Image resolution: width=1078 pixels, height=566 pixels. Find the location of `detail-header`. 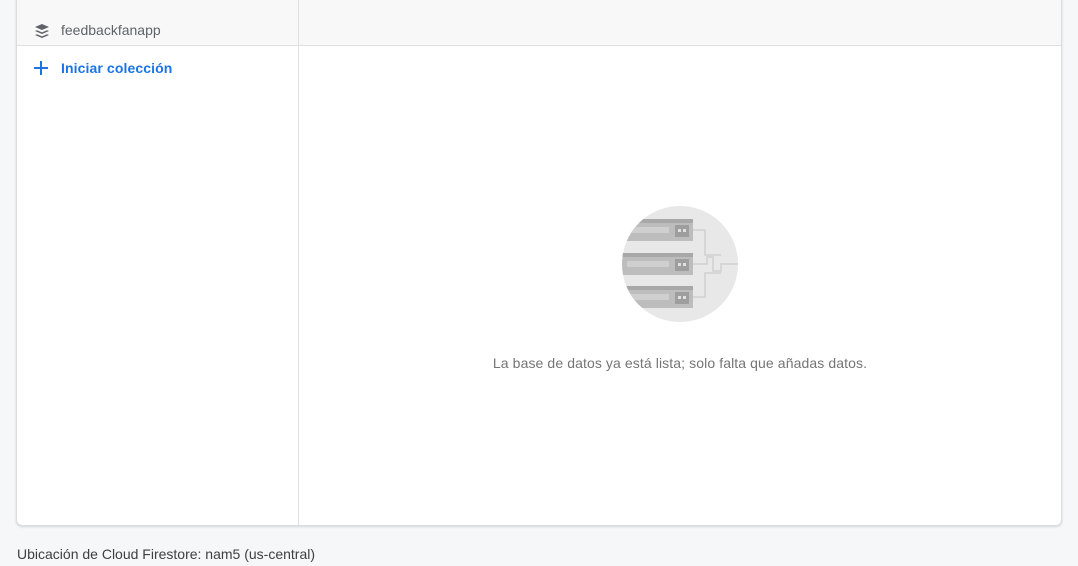

detail-header is located at coordinates (680, 23).